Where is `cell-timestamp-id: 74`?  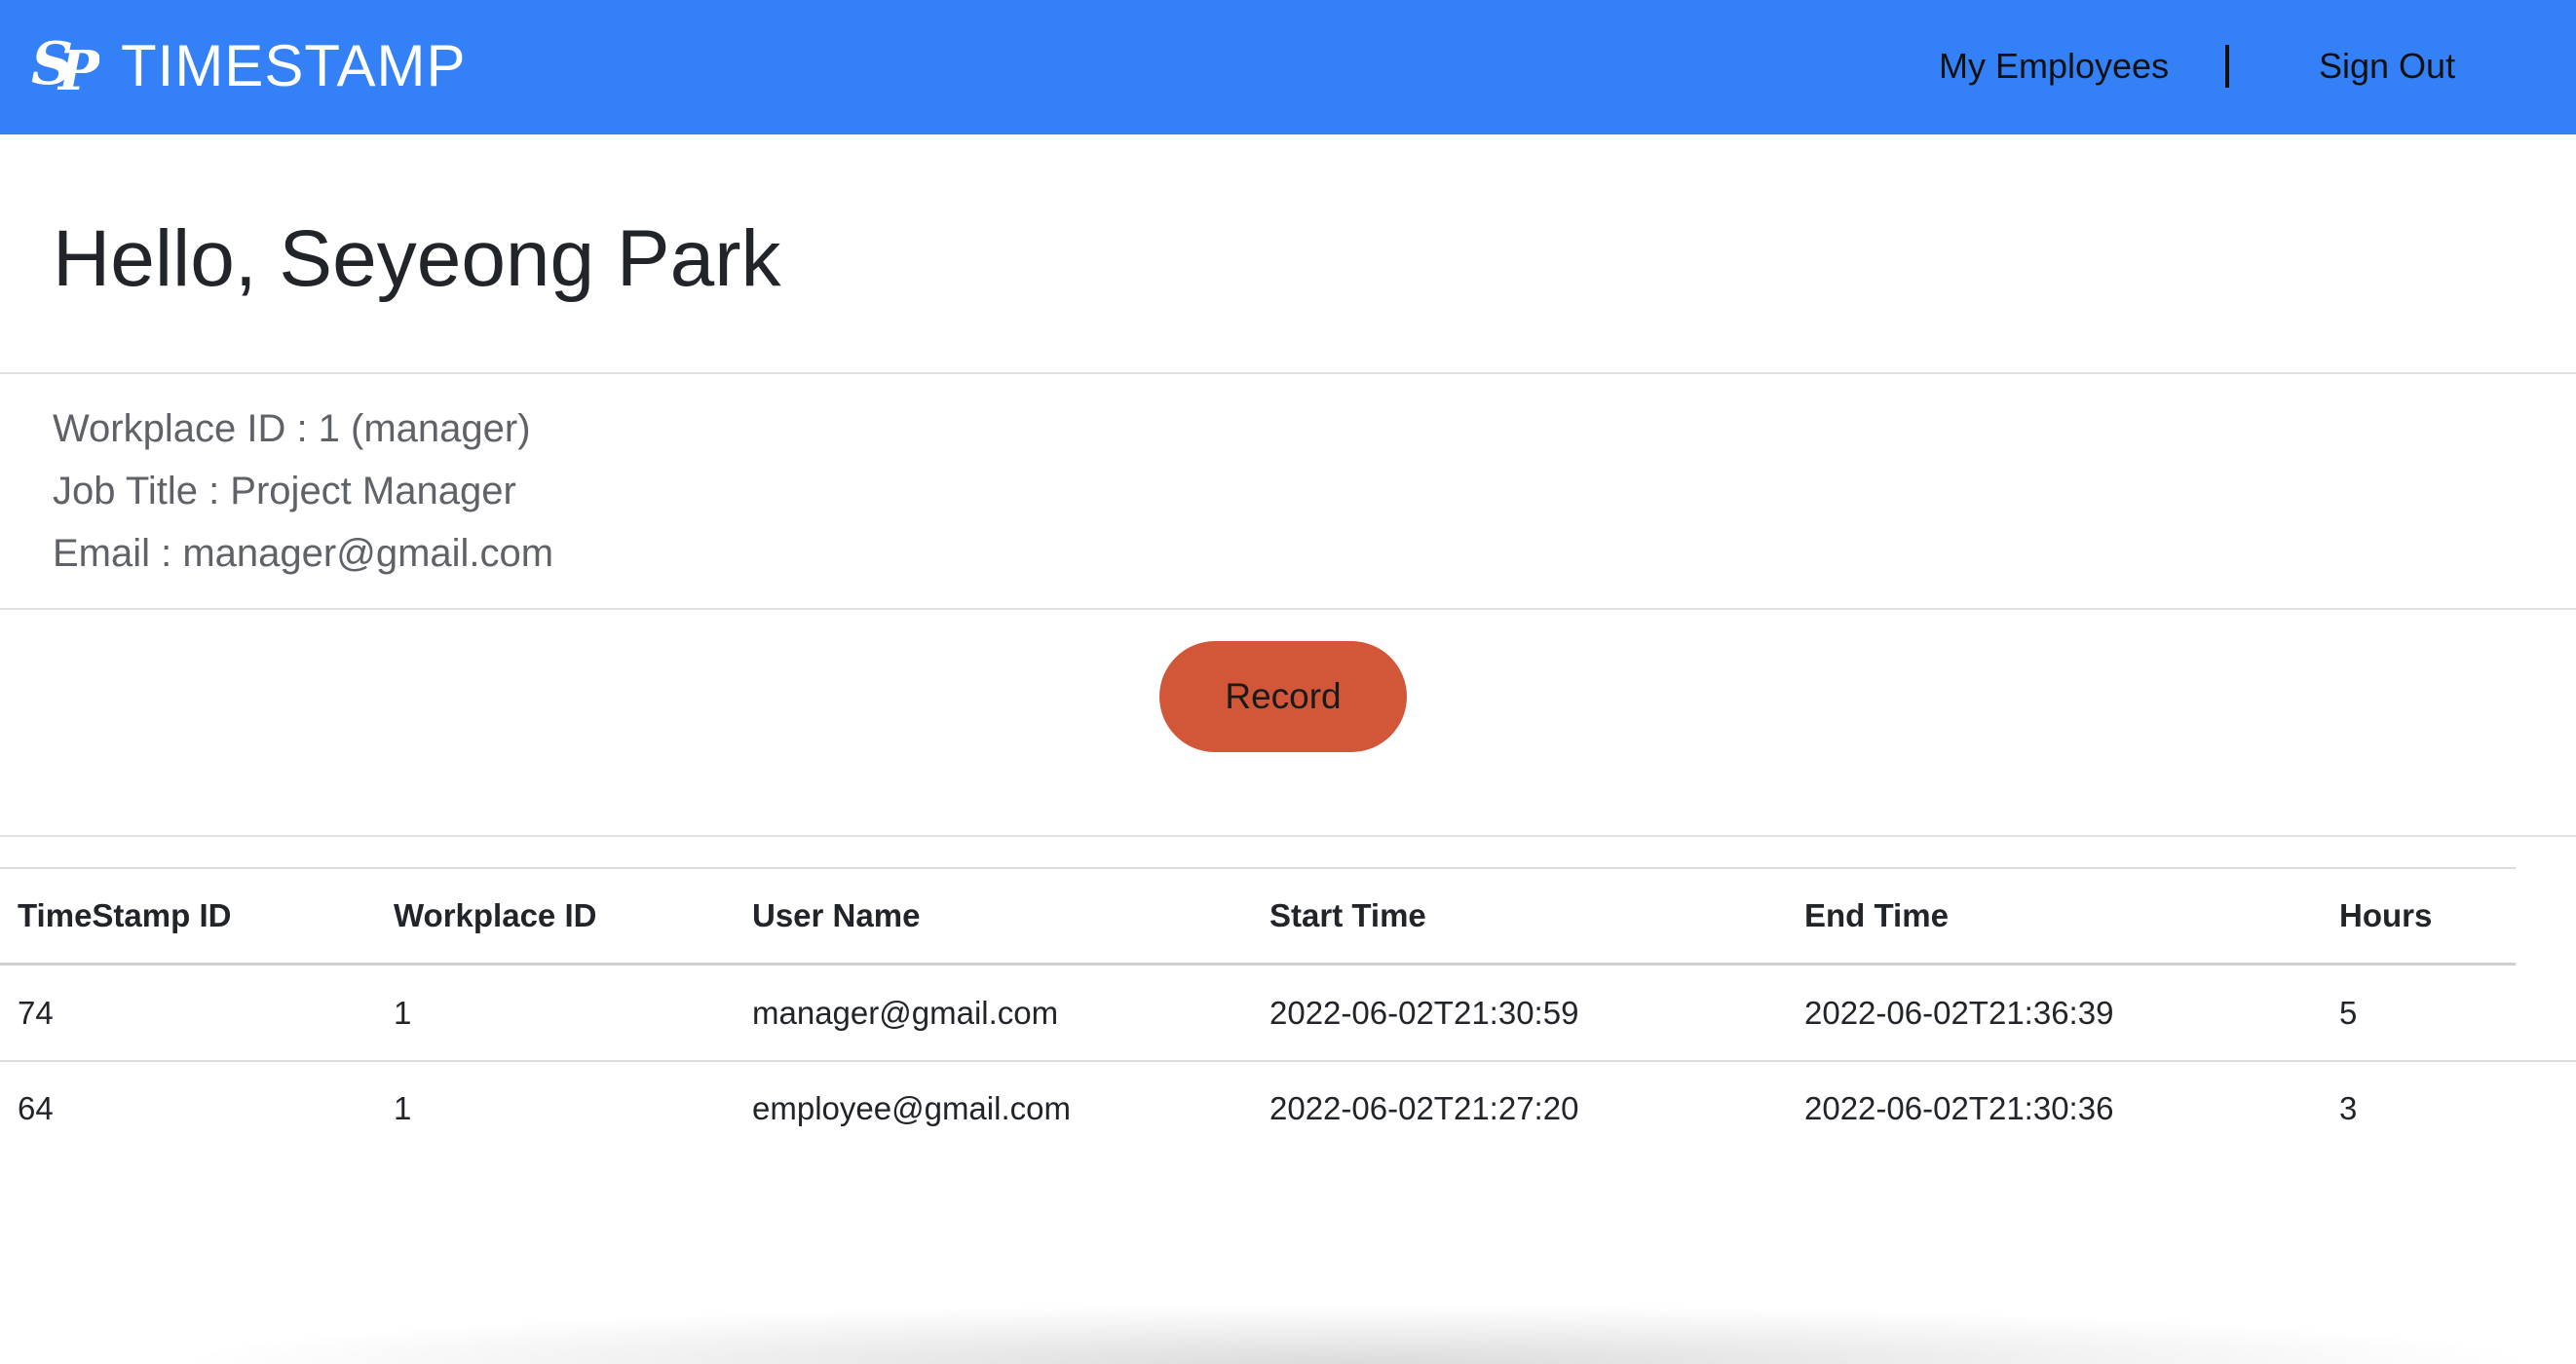 cell-timestamp-id: 74 is located at coordinates (36, 1013).